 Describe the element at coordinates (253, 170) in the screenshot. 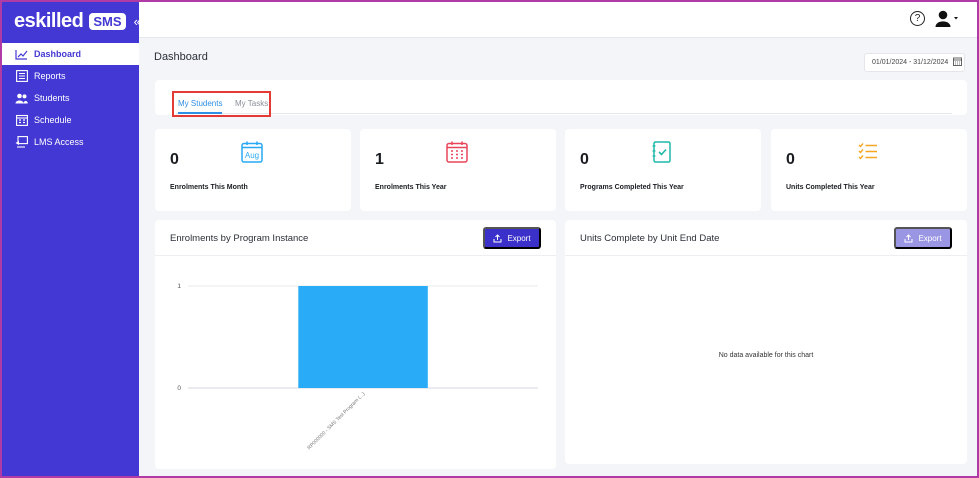

I see `stat-card-enrolments-month: 0 Enrolments This Month Aug` at that location.